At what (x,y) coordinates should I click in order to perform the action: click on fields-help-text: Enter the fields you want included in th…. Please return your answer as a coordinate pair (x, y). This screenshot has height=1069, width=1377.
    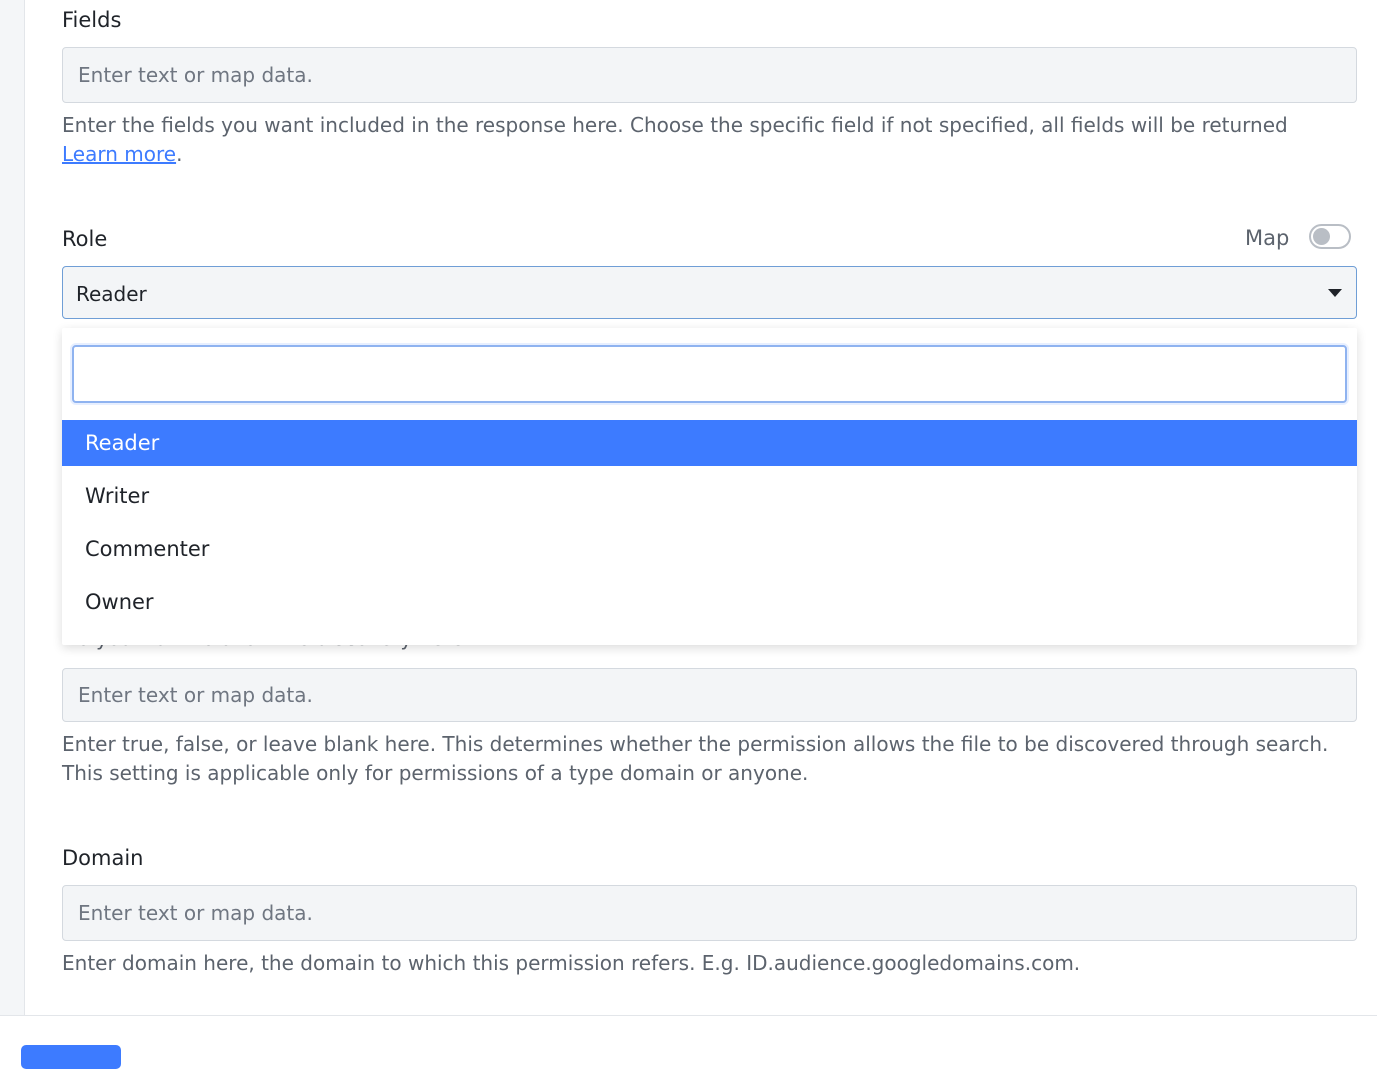
    Looking at the image, I should click on (675, 125).